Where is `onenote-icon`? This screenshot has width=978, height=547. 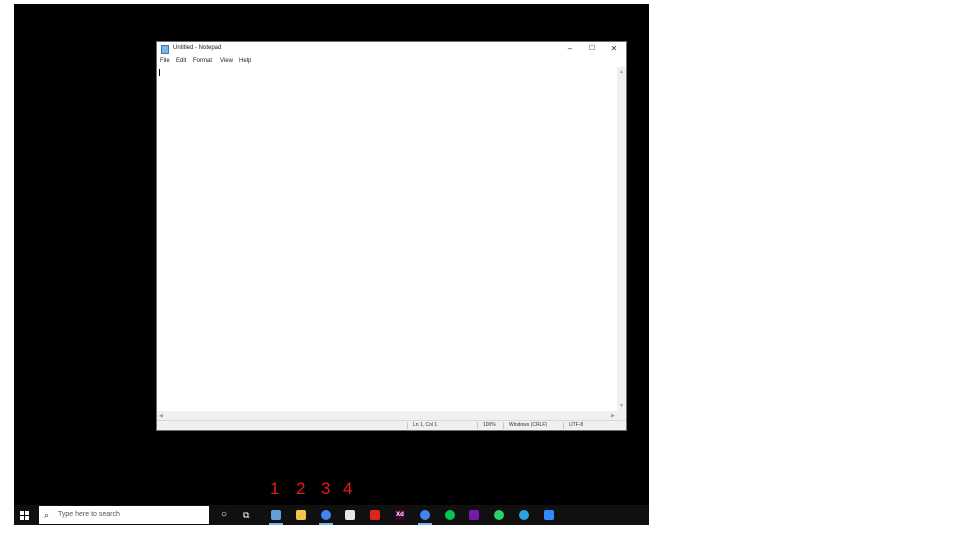 onenote-icon is located at coordinates (474, 515).